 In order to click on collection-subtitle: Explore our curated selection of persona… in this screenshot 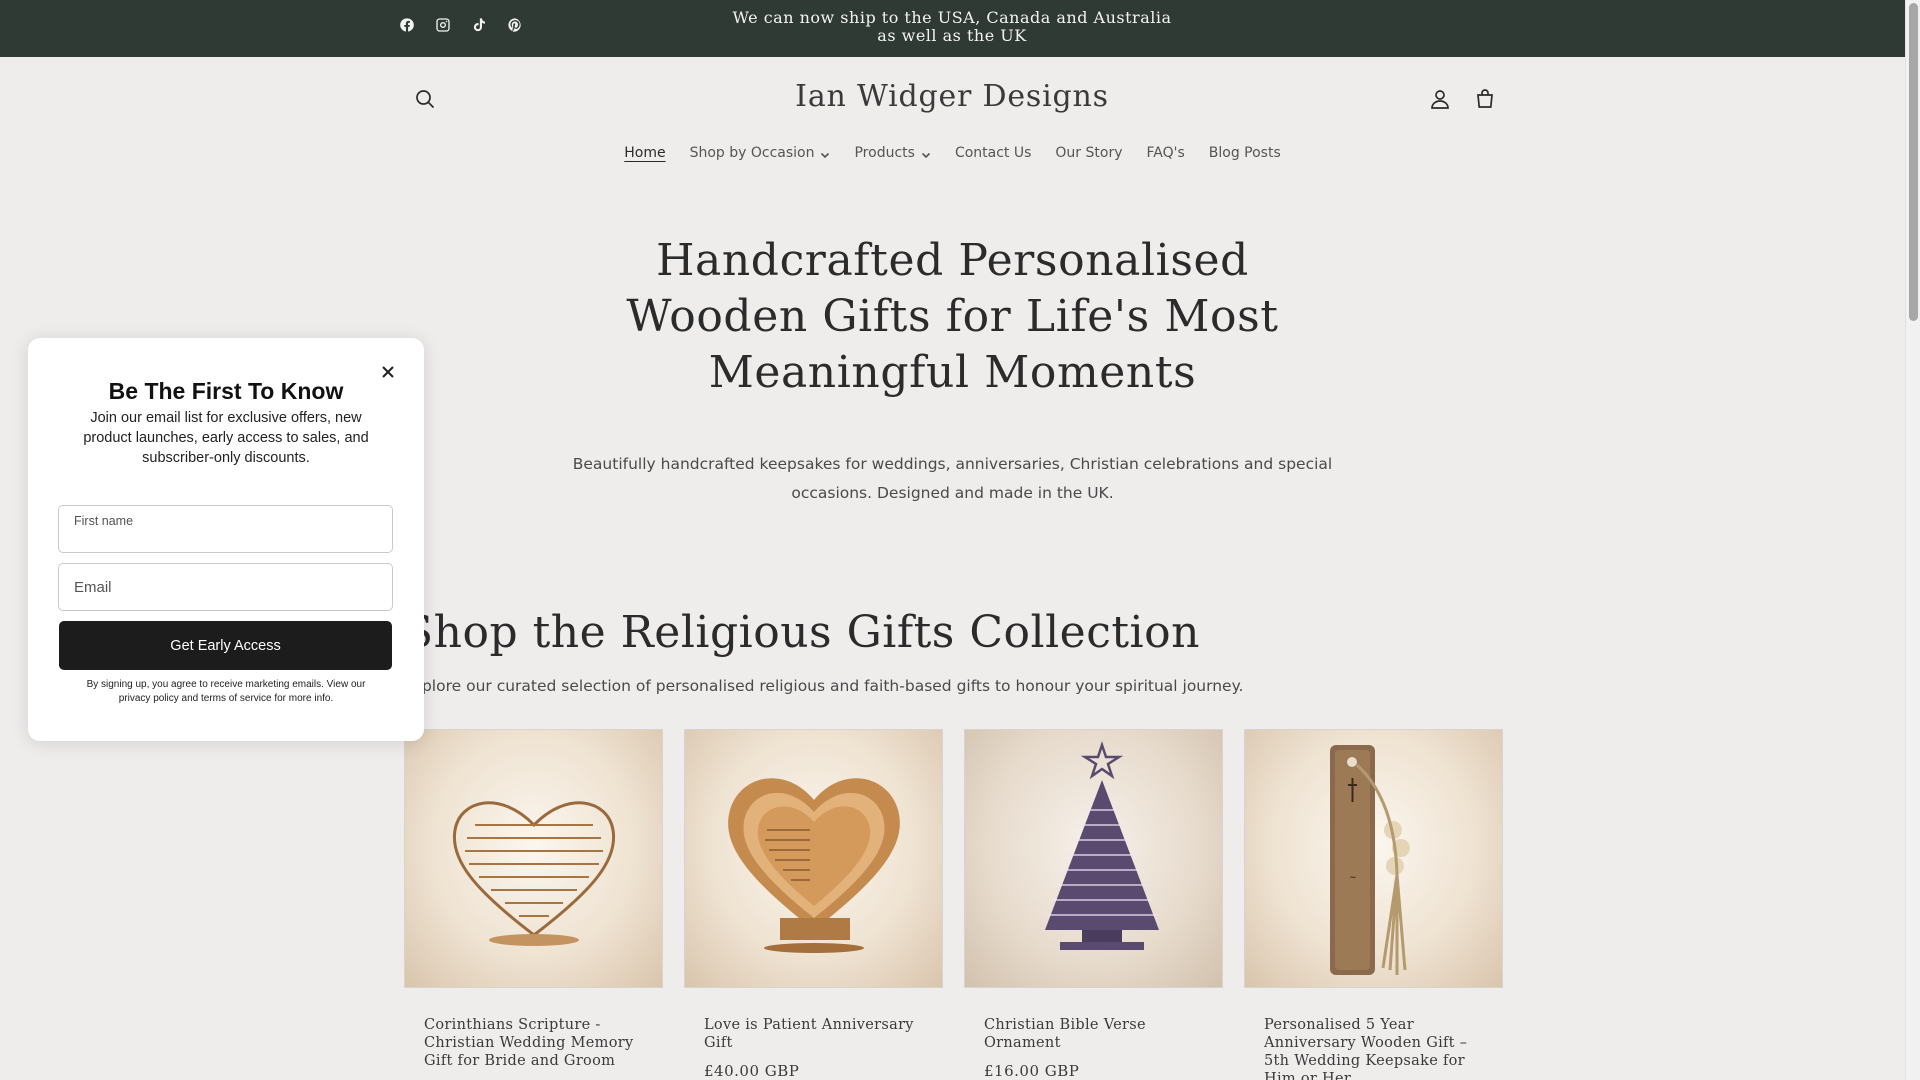, I will do `click(823, 686)`.